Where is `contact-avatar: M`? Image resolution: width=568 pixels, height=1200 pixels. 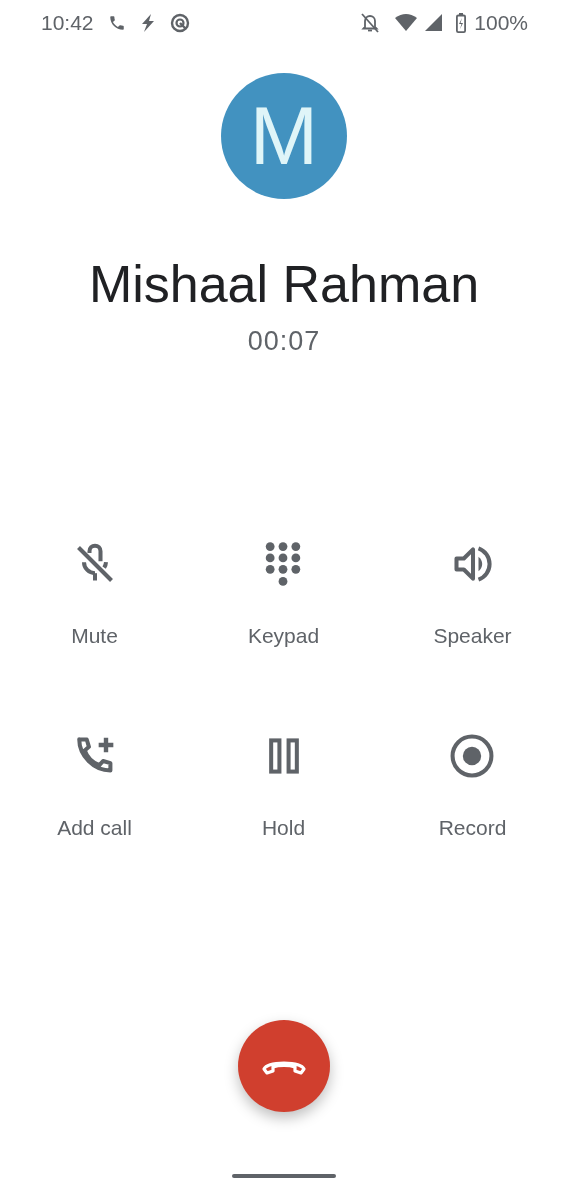
contact-avatar: M is located at coordinates (284, 136).